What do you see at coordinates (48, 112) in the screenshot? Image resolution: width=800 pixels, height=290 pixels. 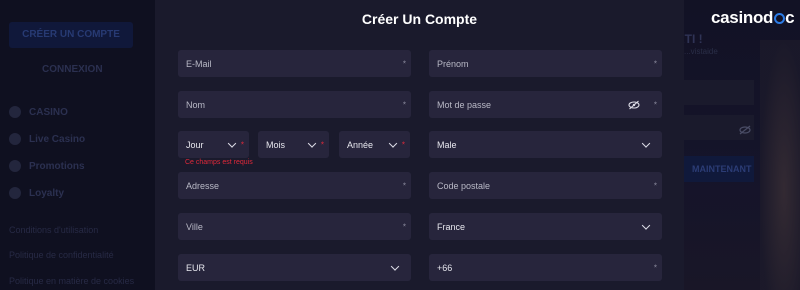 I see `sidebar-item-label: CASINO` at bounding box center [48, 112].